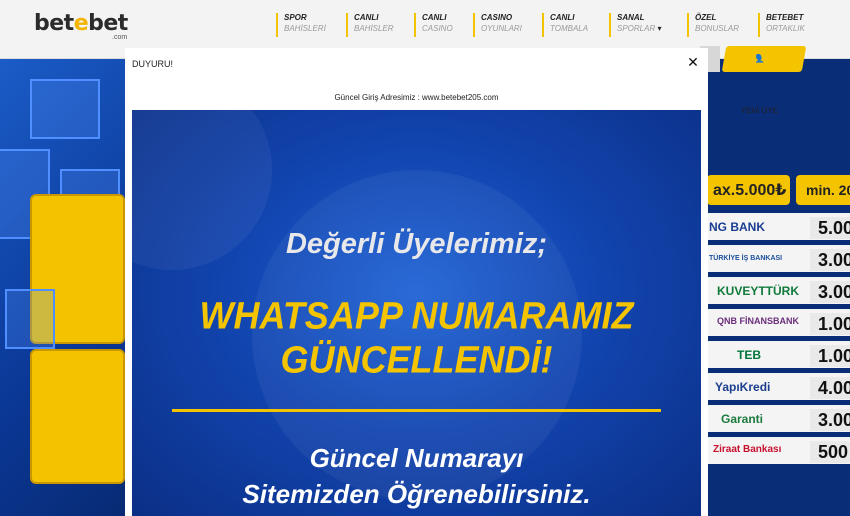  I want to click on modal-title: DUYURU!, so click(153, 64).